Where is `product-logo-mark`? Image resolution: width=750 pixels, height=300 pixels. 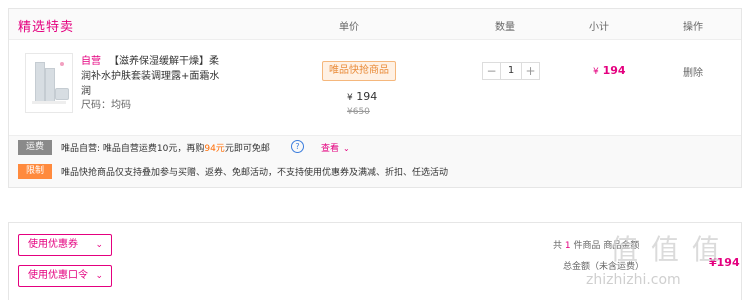 product-logo-mark is located at coordinates (62, 64).